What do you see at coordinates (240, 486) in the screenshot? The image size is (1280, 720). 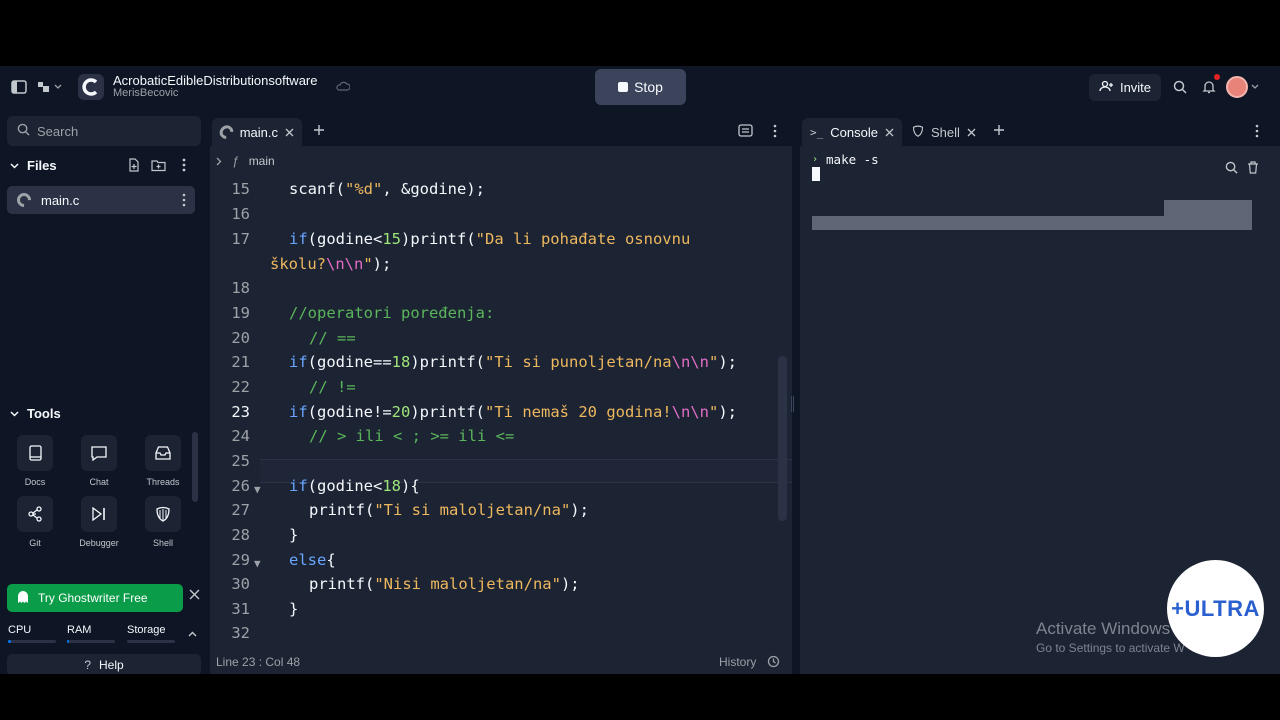 I see `line-number: 26` at bounding box center [240, 486].